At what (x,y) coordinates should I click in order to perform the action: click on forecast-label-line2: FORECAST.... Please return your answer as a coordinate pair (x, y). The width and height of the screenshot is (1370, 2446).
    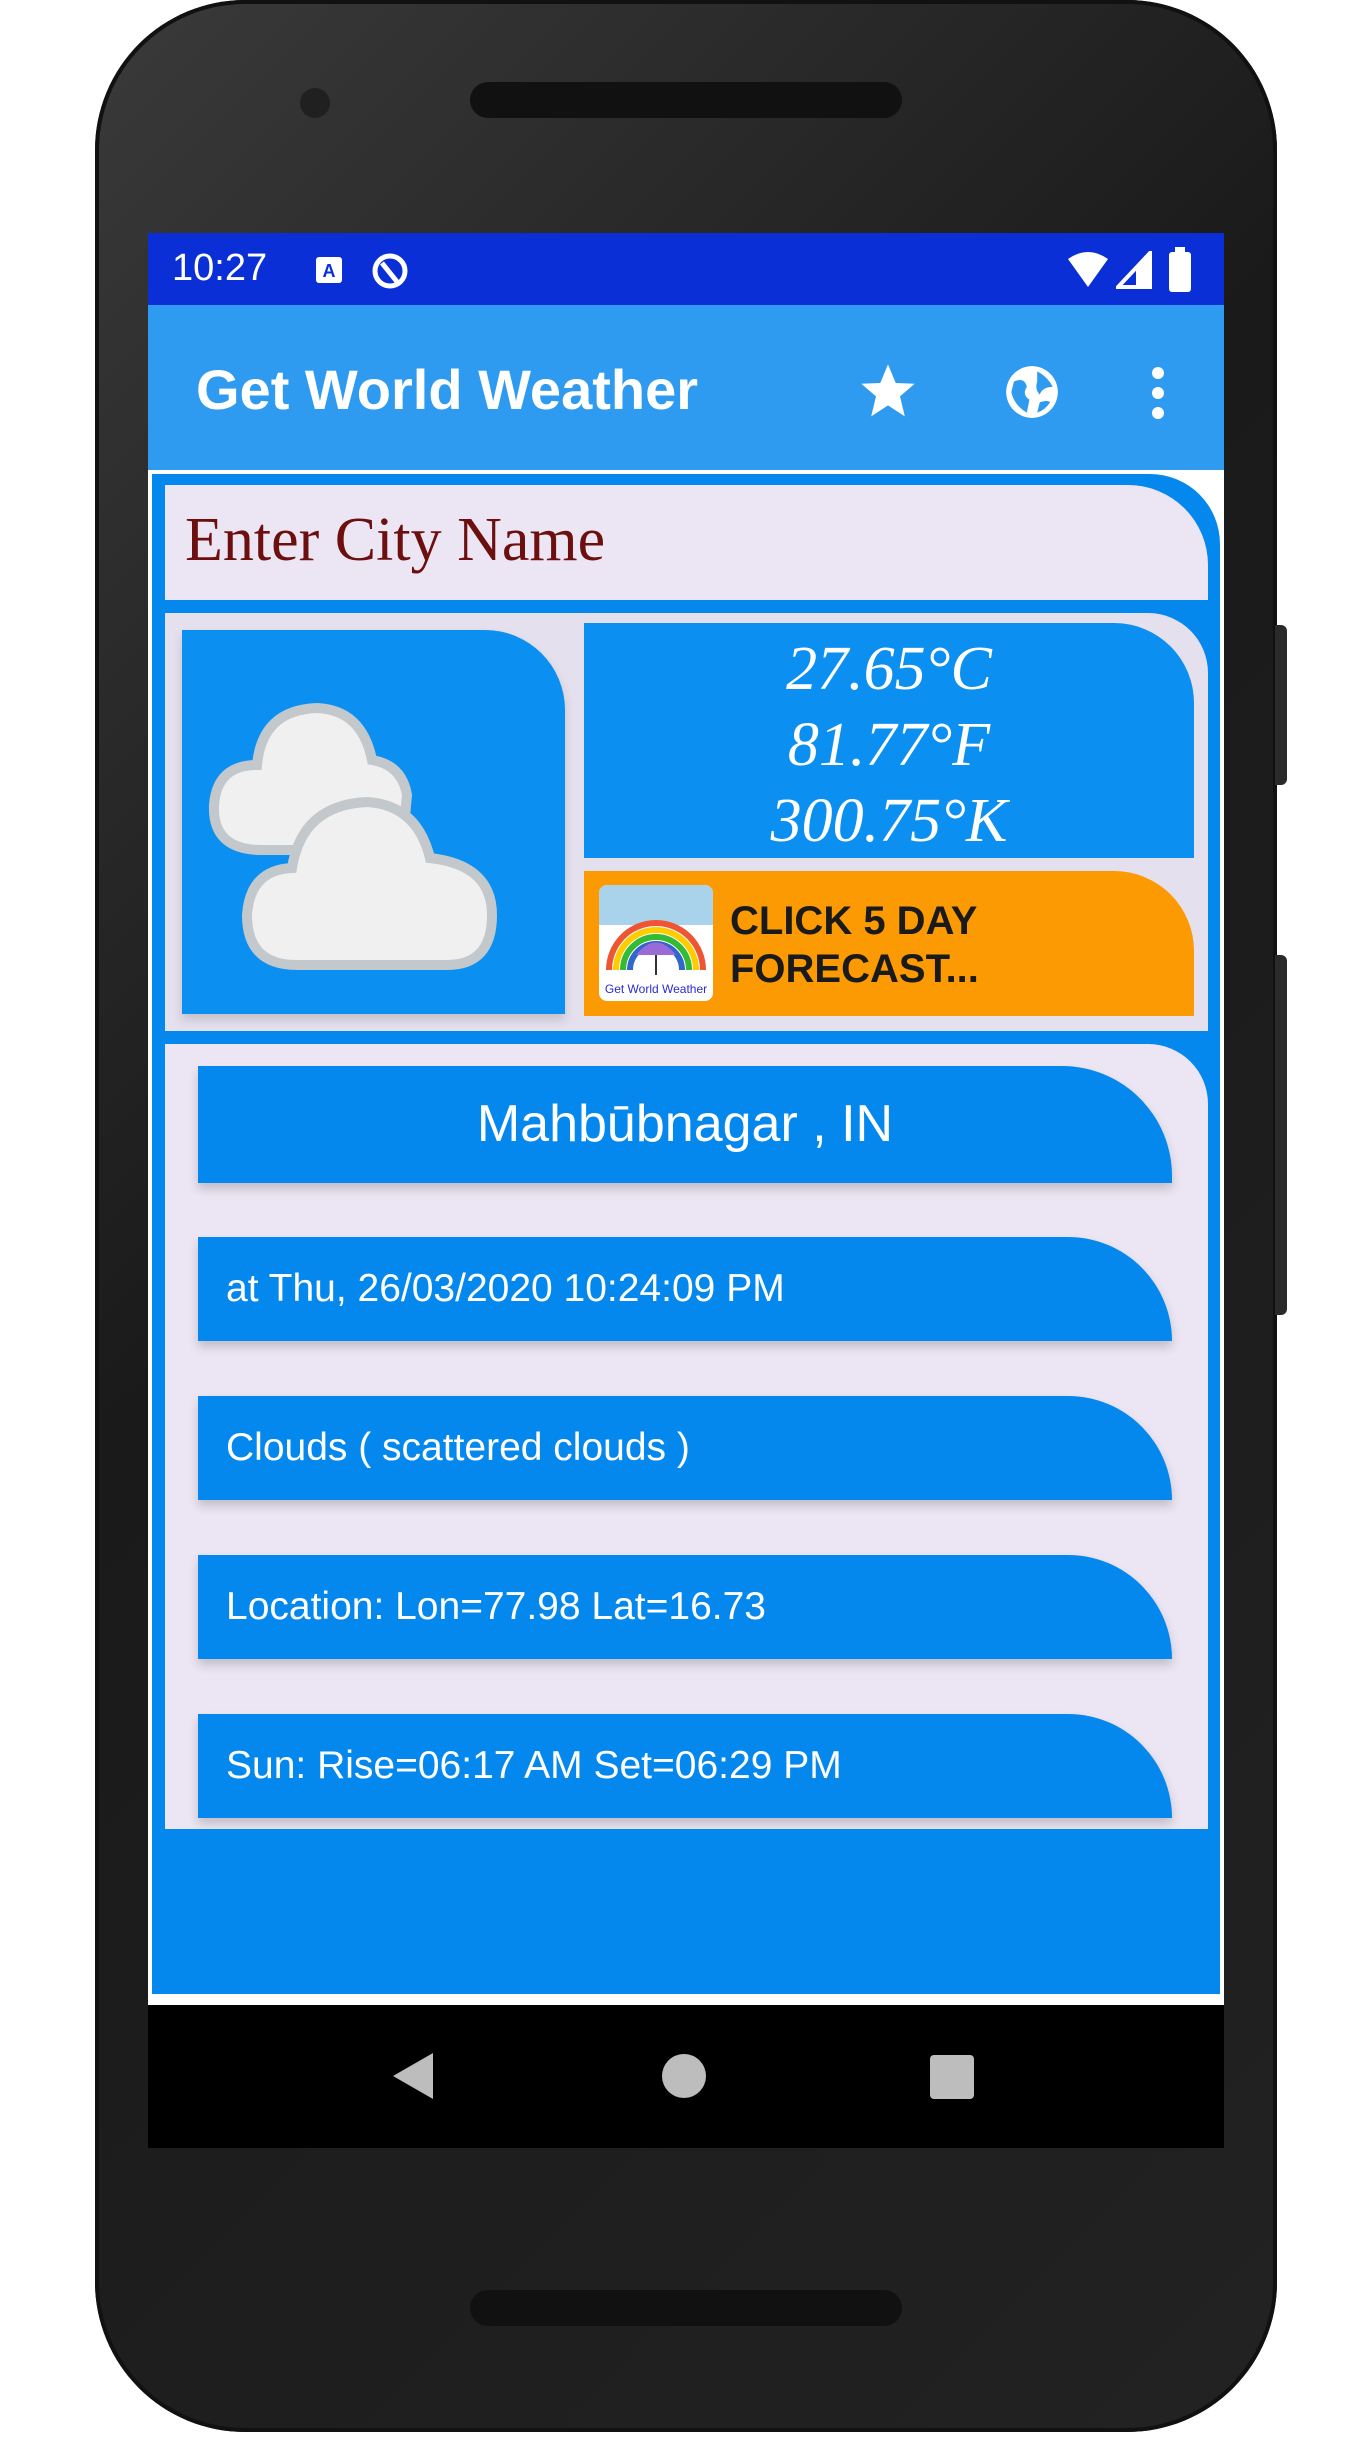
    Looking at the image, I should click on (854, 969).